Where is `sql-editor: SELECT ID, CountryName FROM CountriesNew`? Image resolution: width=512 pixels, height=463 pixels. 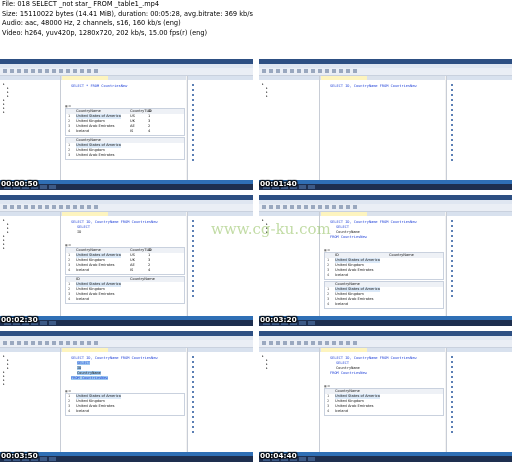 sql-editor: SELECT ID, CountryName FROM CountriesNew is located at coordinates (382, 130).